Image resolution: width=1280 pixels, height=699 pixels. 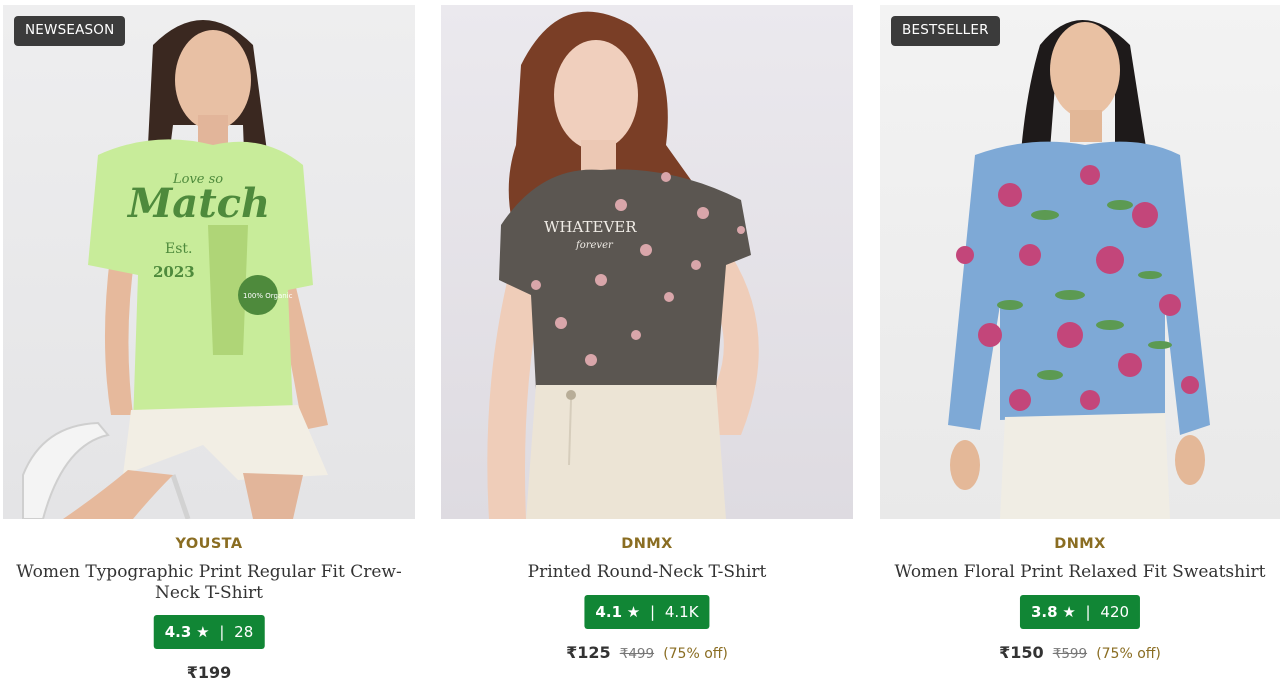 I want to click on review-count: 28, so click(x=244, y=632).